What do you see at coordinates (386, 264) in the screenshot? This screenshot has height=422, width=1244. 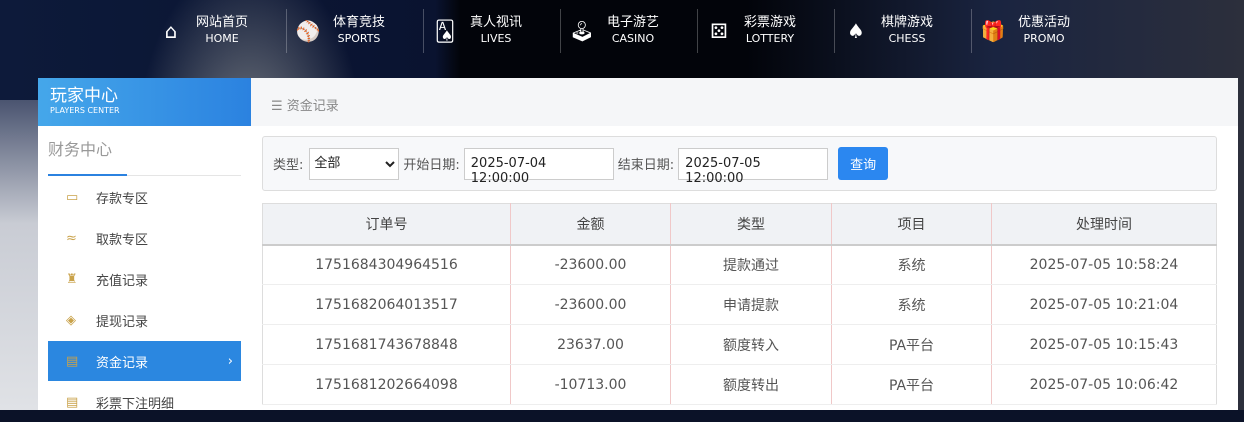 I see `table-cell: 1751684304964516` at bounding box center [386, 264].